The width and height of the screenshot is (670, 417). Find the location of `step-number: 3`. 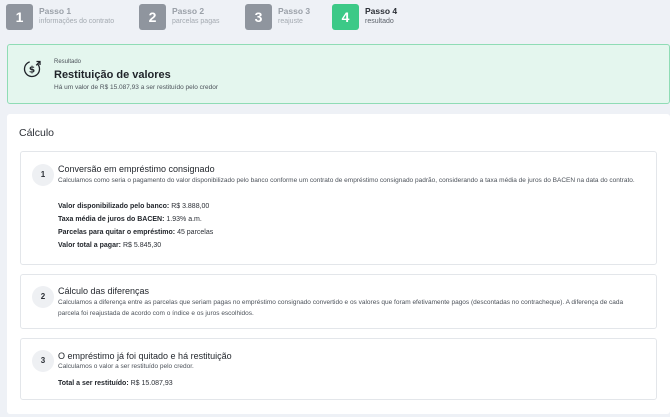

step-number: 3 is located at coordinates (258, 17).